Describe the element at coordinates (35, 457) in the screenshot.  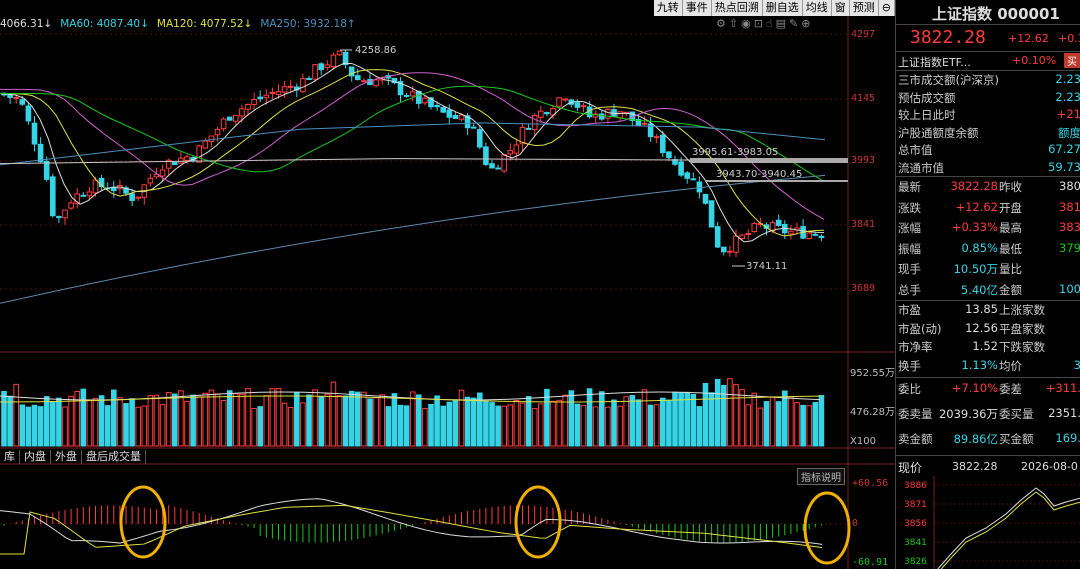
I see `tab-inner: 内盘` at that location.